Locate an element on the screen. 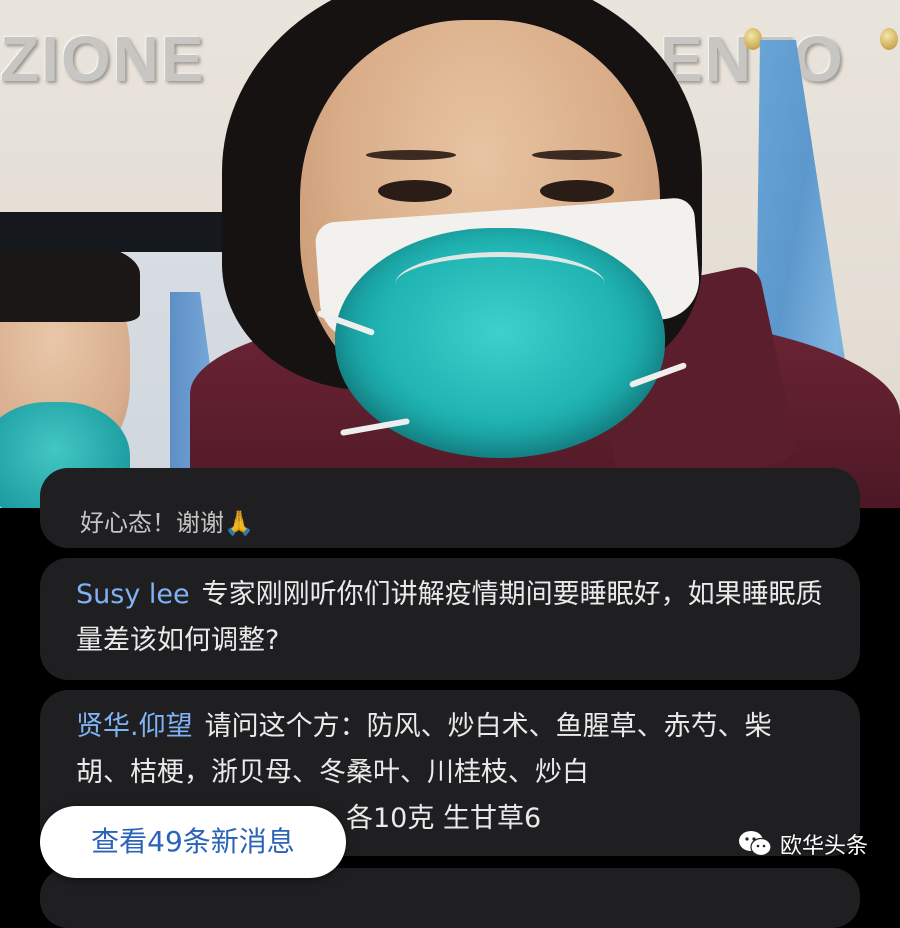 The image size is (900, 928). monitor-hair is located at coordinates (70, 287).